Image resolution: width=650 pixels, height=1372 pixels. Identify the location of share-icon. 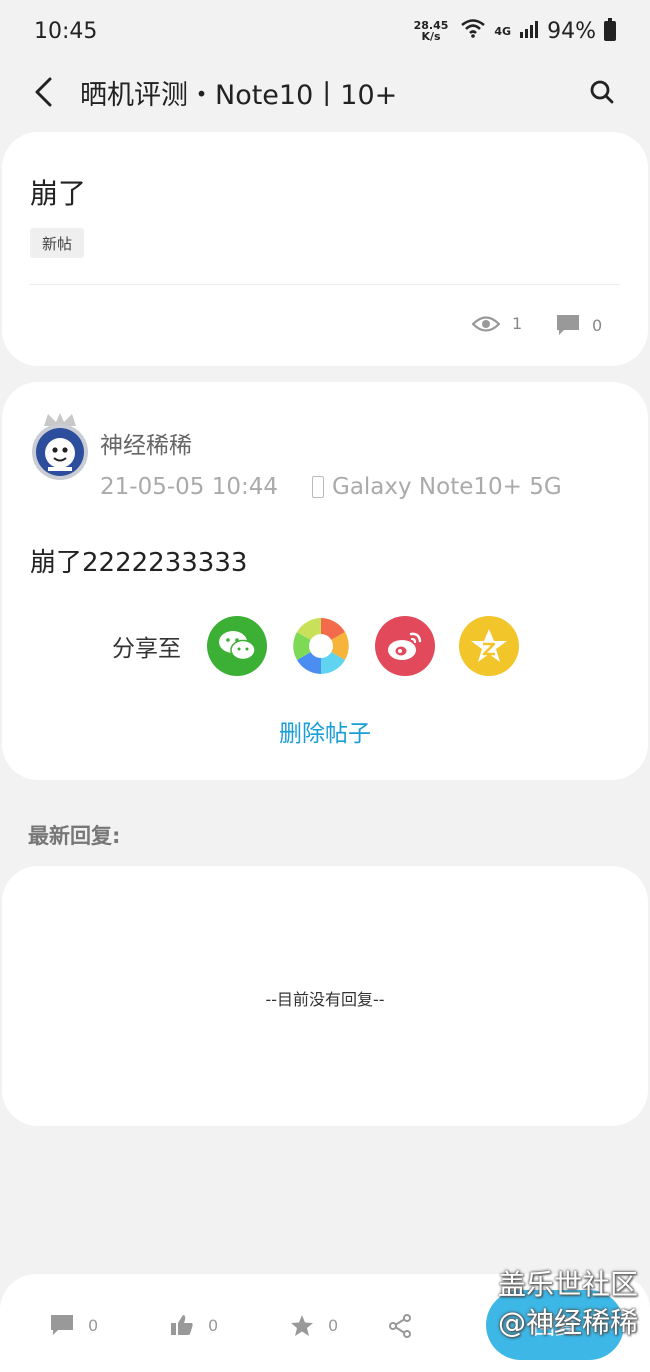
(400, 1326).